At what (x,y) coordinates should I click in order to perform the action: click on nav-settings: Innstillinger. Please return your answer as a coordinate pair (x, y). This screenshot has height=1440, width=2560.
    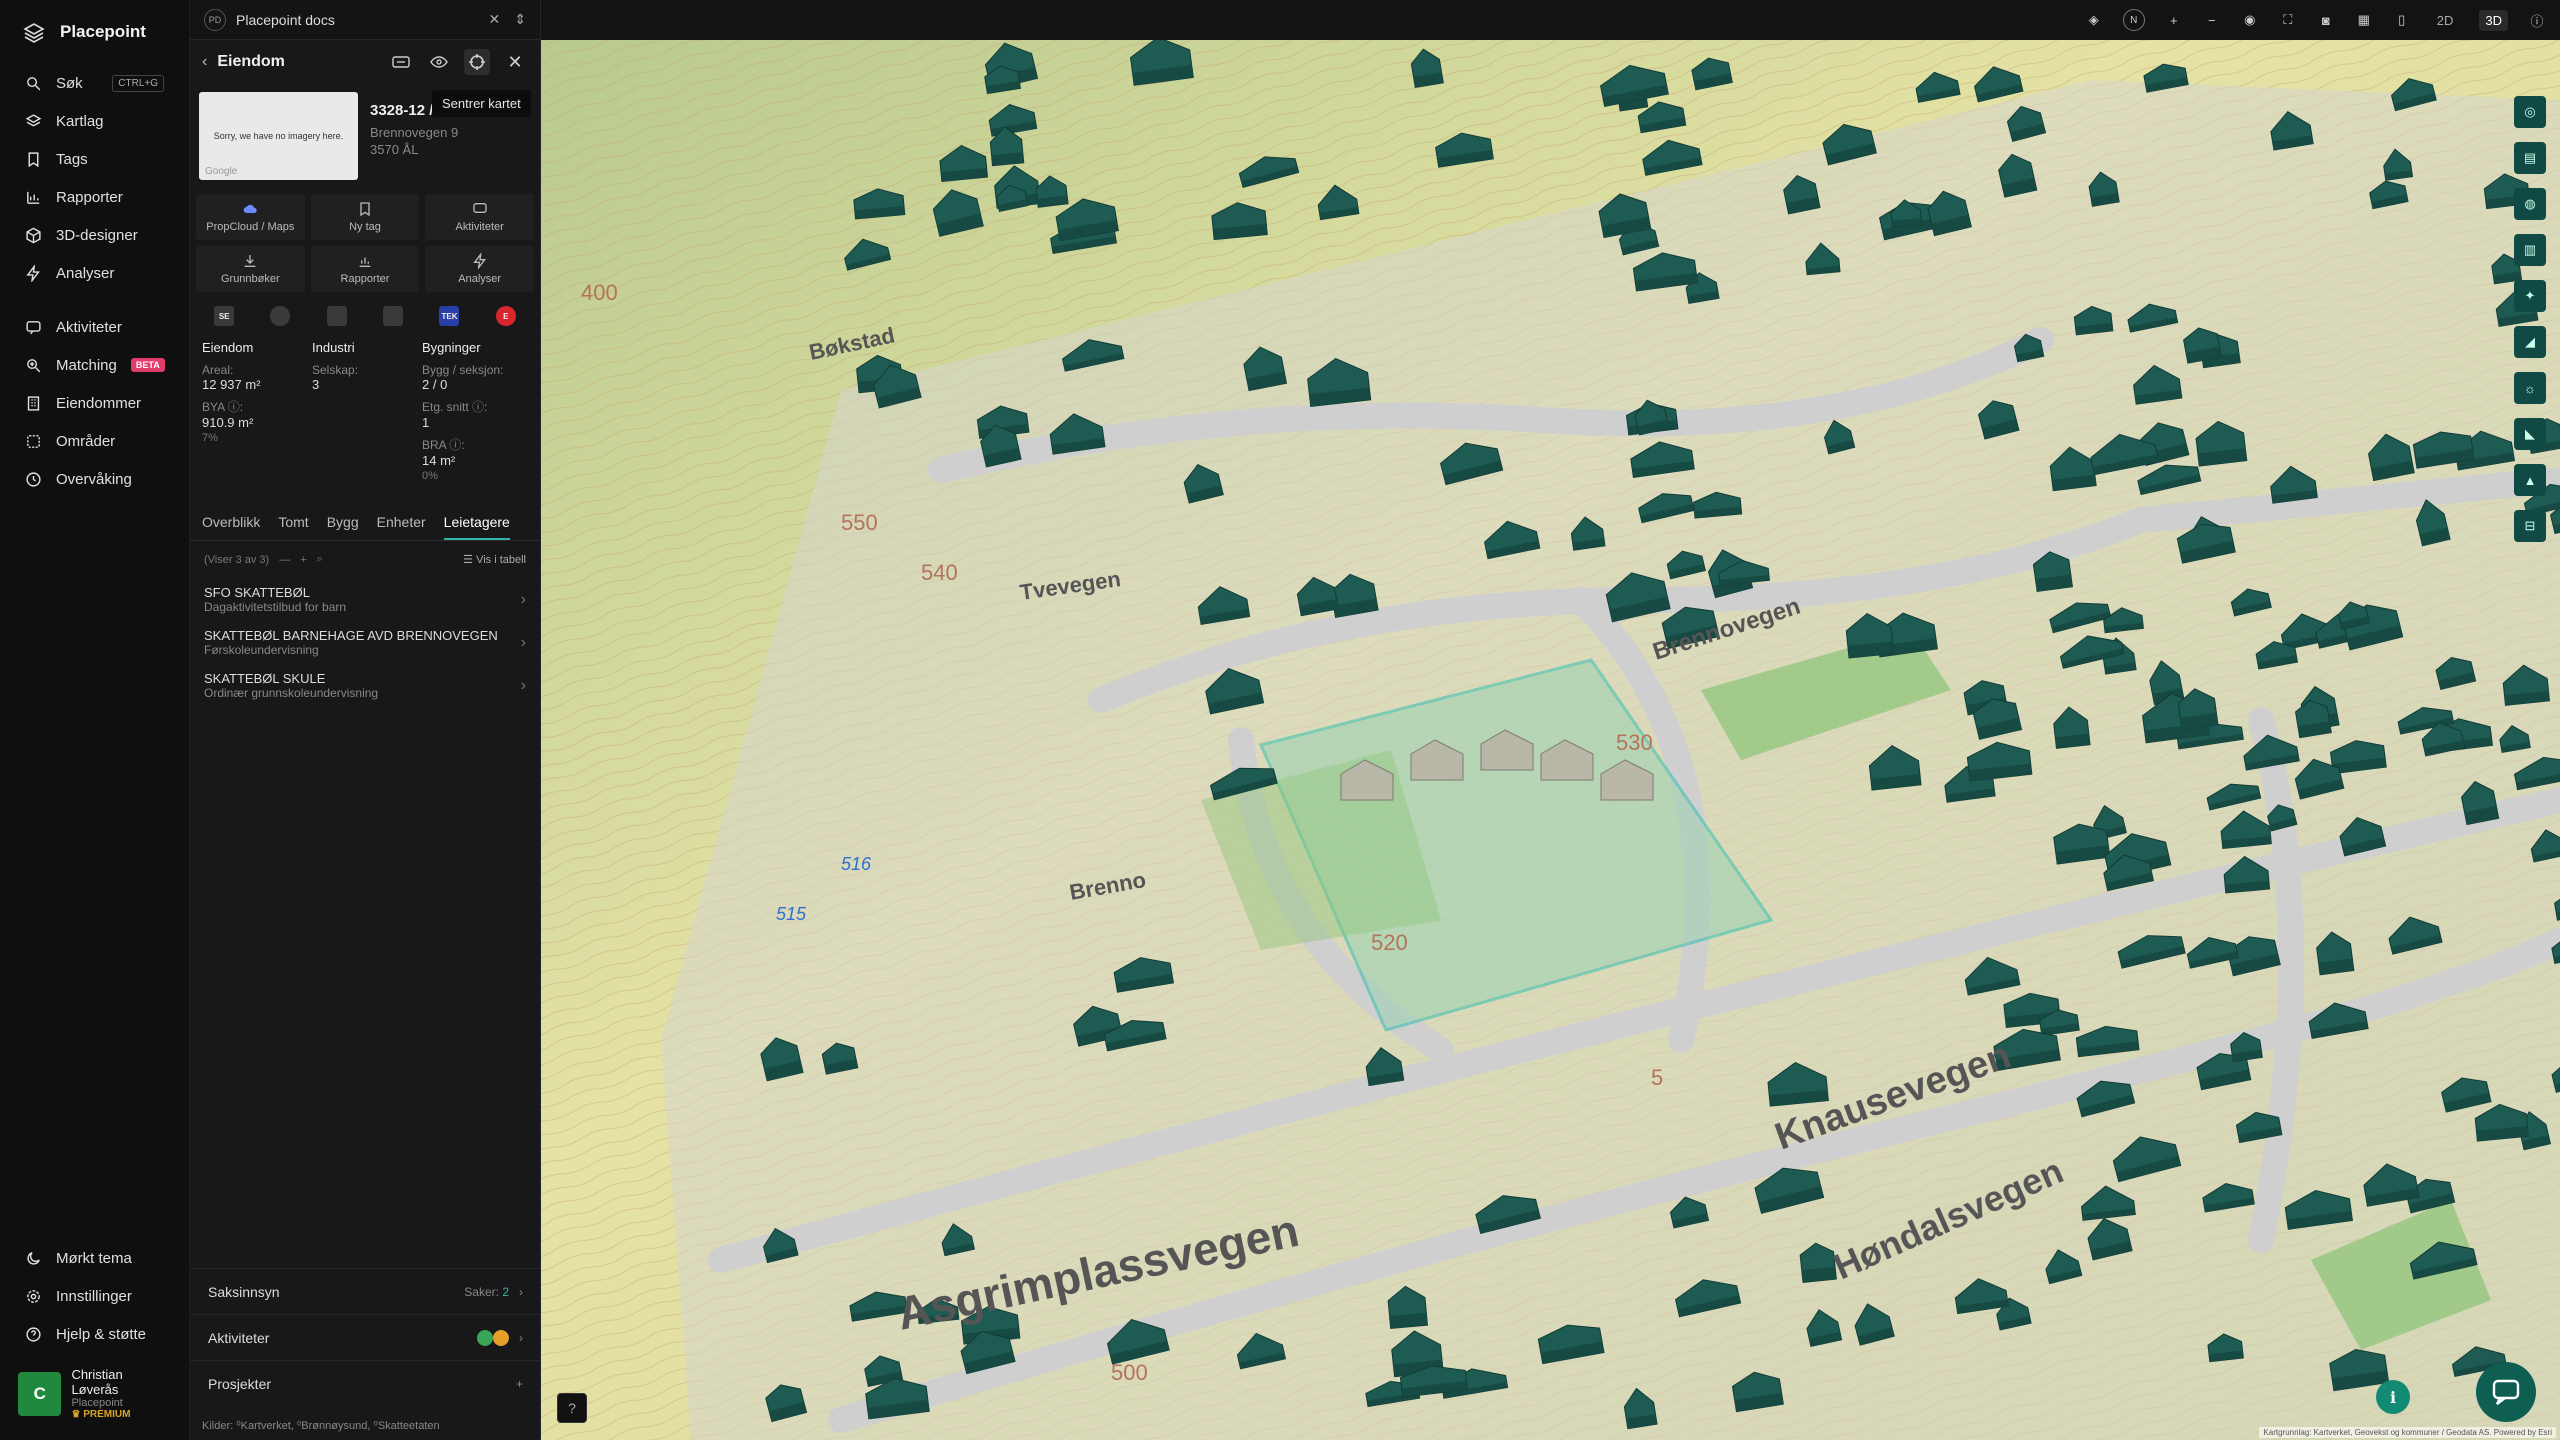
    Looking at the image, I should click on (95, 1296).